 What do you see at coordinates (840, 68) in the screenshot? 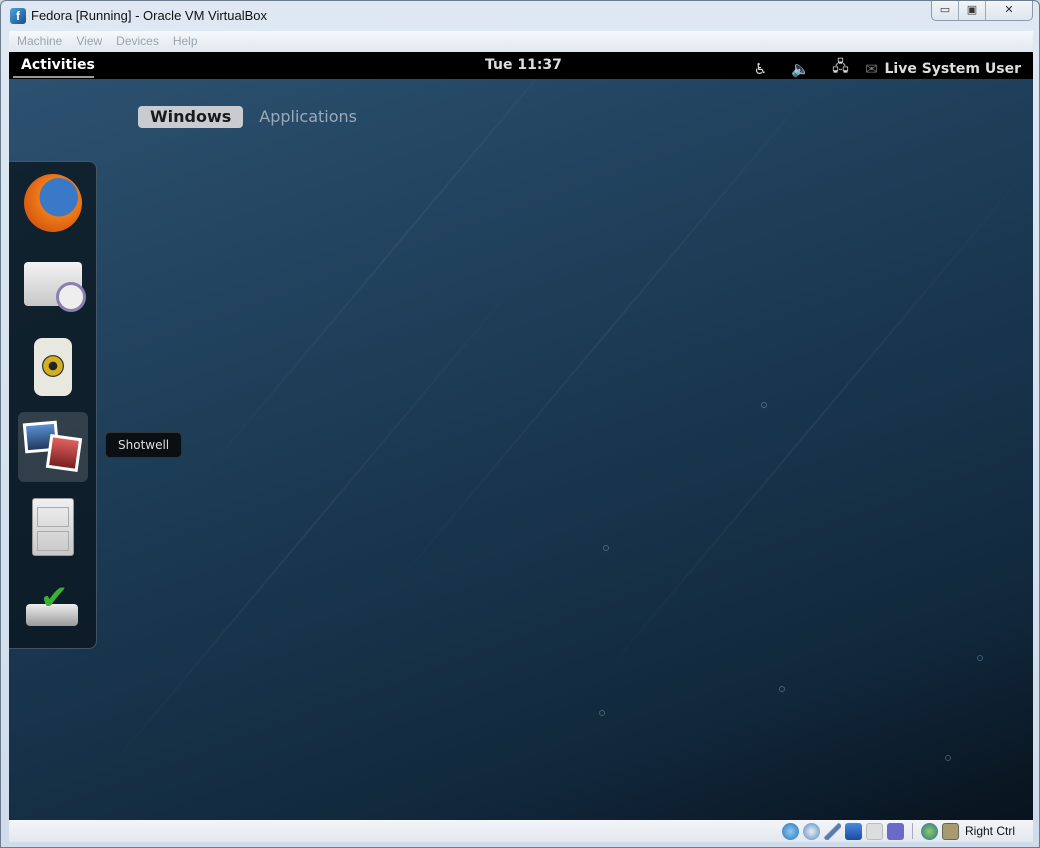
I see `network-icon: 🖧` at bounding box center [840, 68].